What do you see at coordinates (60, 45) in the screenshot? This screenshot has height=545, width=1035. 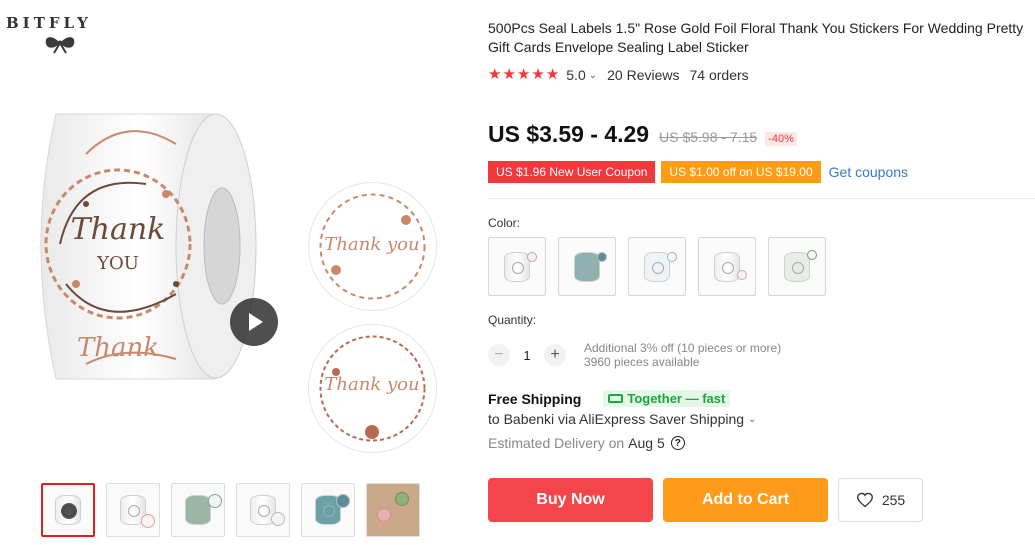 I see `bow-icon` at bounding box center [60, 45].